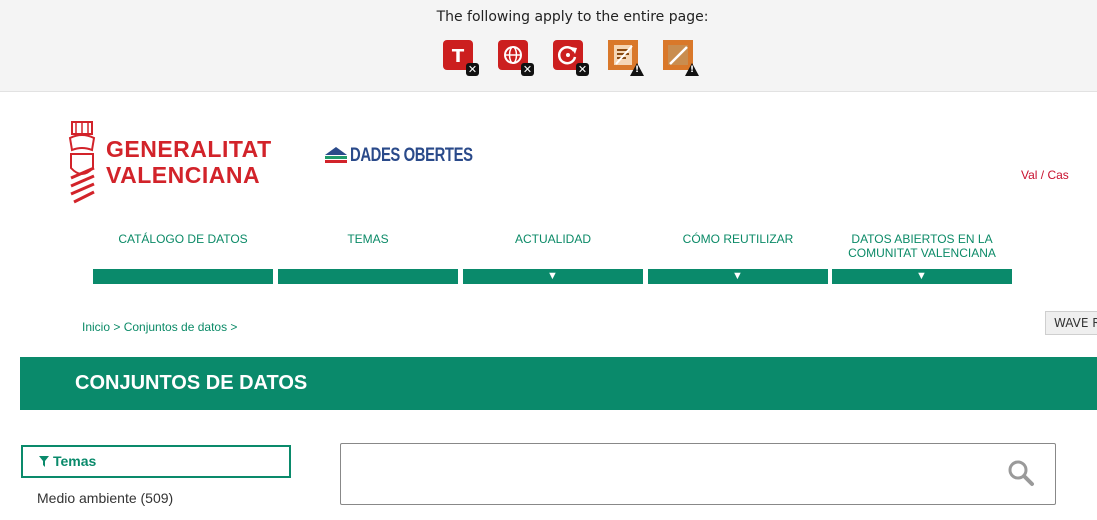  Describe the element at coordinates (681, 58) in the screenshot. I see `alert-layout-icon` at that location.